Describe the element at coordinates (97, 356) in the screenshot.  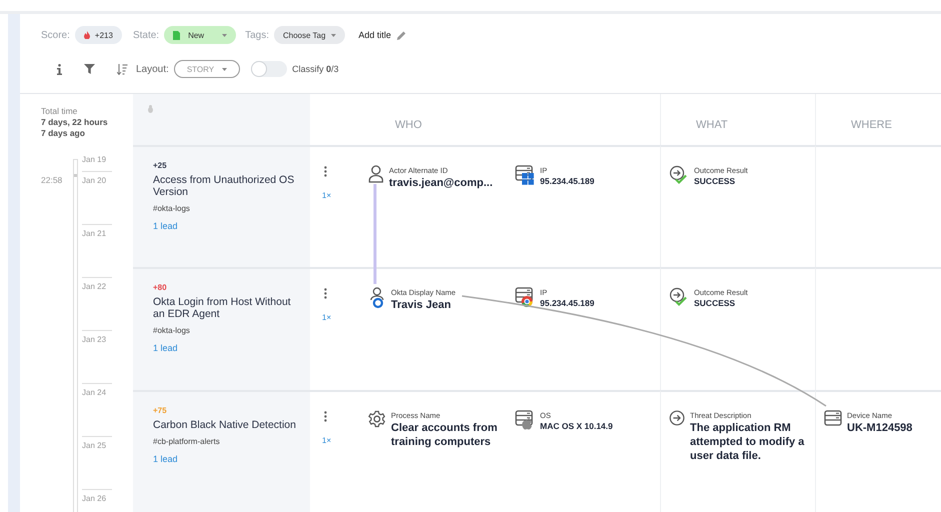
I see `date-label: Jan 23` at that location.